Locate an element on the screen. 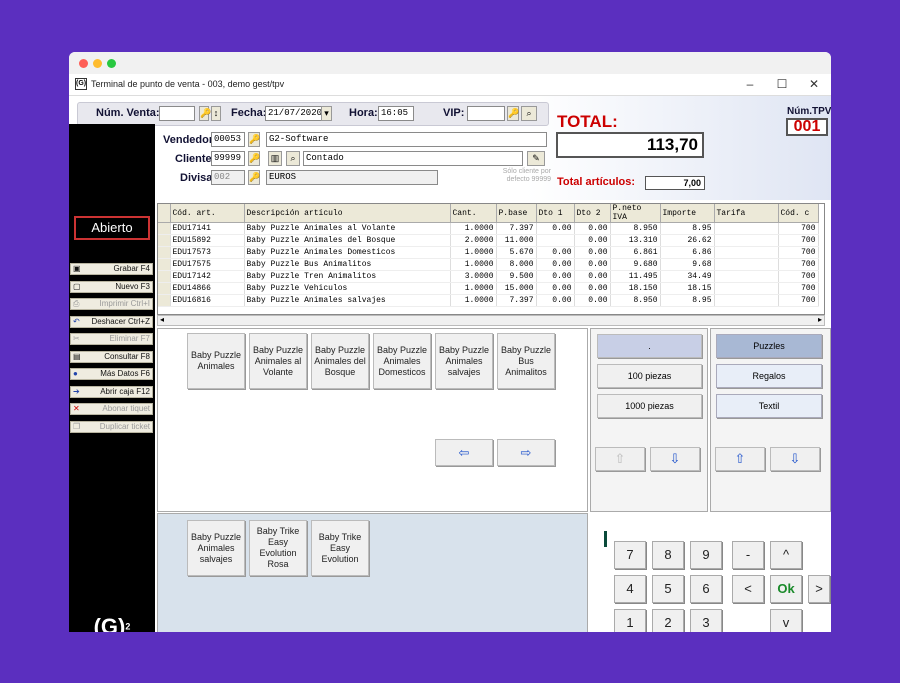  column-header: Tarifa is located at coordinates (746, 213).